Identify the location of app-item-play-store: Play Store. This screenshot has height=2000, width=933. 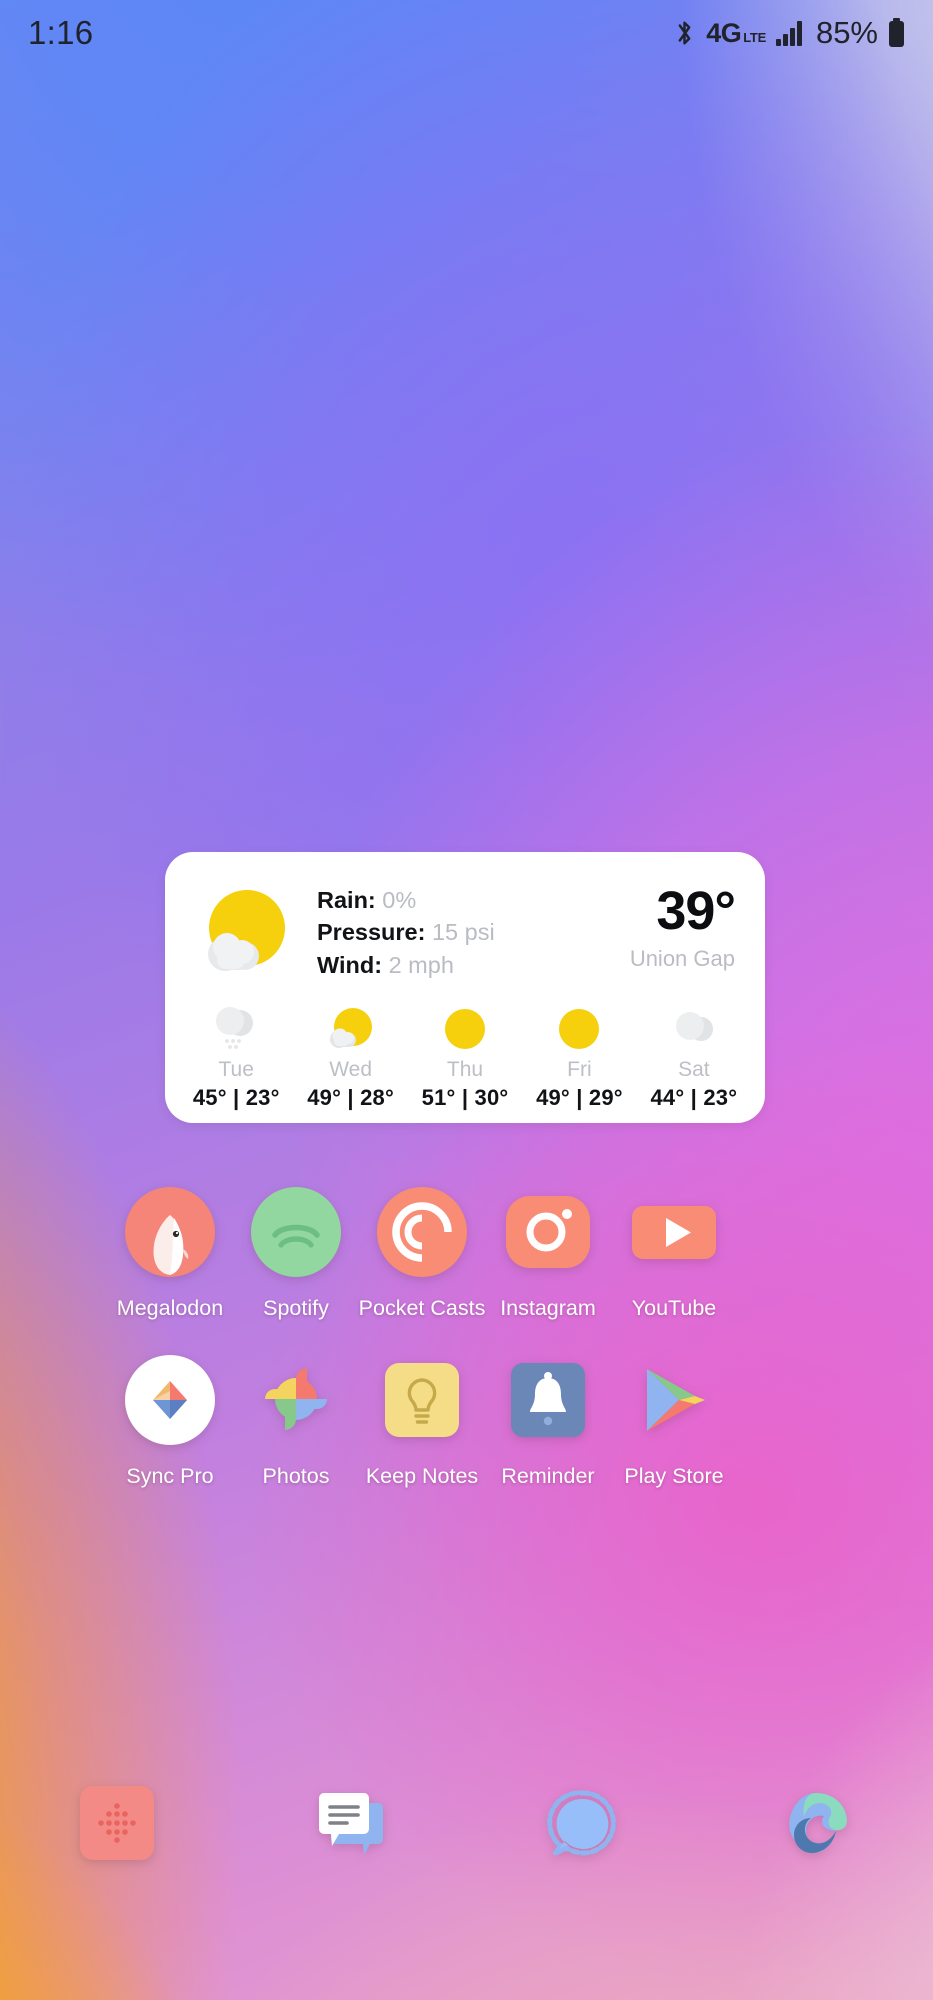
(674, 1420).